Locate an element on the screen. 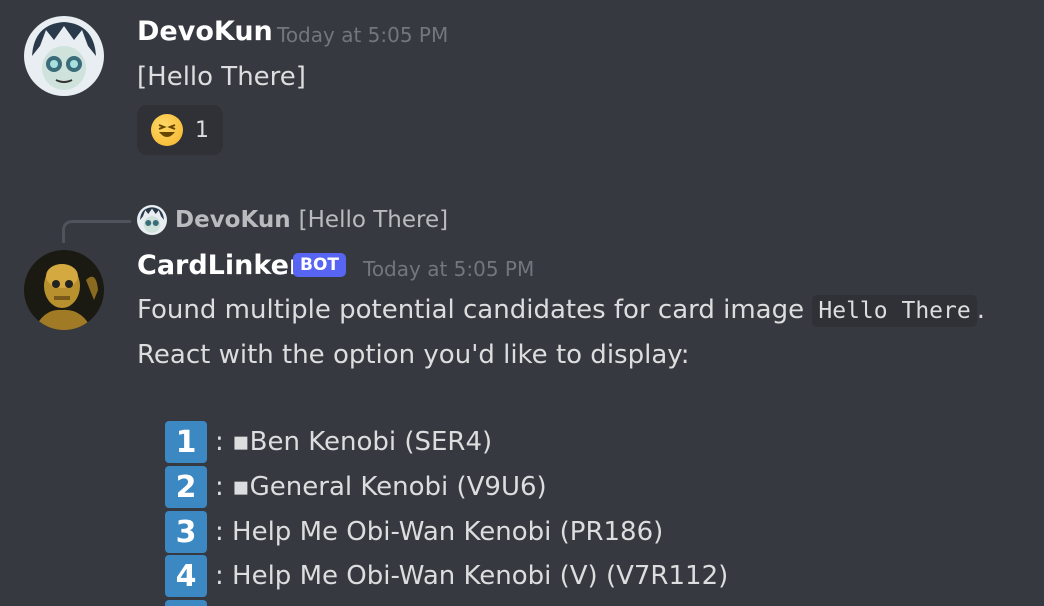  avatar-cardlinker is located at coordinates (64, 290).